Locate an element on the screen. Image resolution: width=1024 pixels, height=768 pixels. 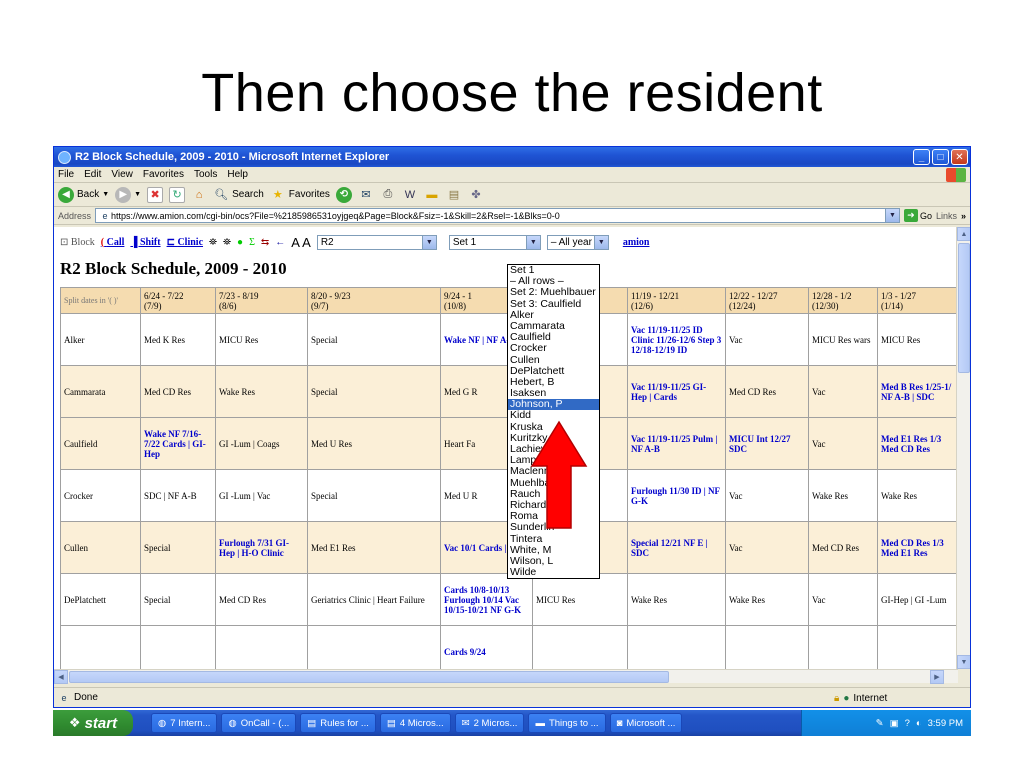
schedule-cell: GI -Lum | Coags is located at coordinates (261, 443).